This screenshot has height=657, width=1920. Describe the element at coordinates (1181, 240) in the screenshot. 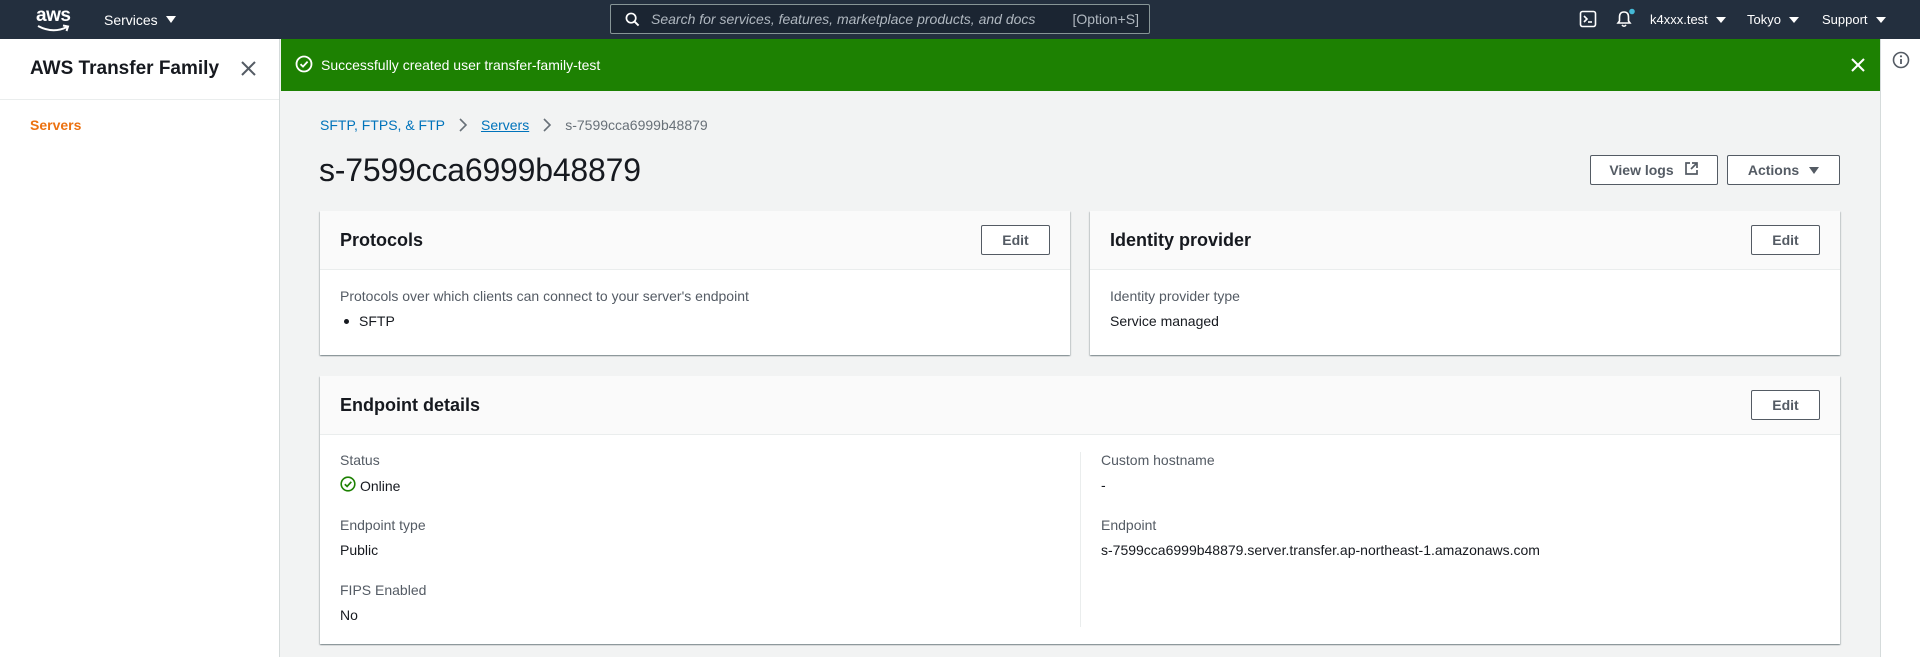

I see `identity-provider-title: Identity provider` at that location.